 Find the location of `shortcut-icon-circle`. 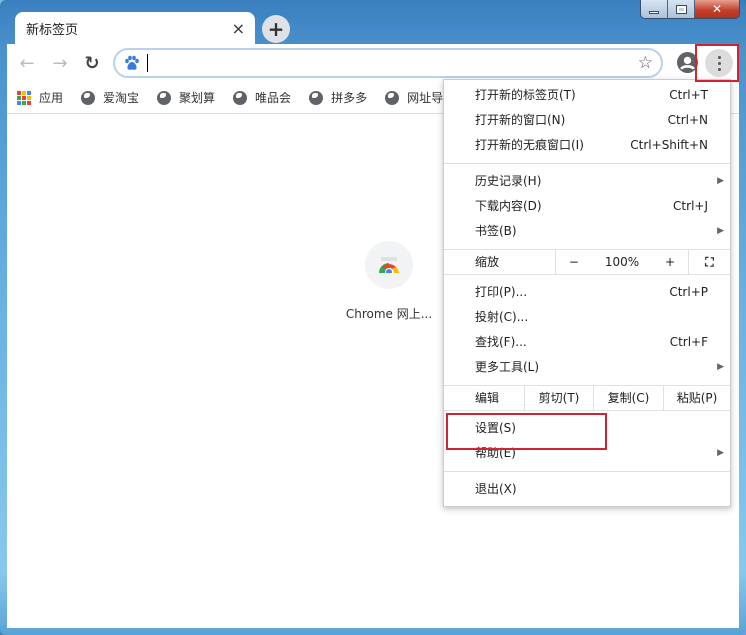

shortcut-icon-circle is located at coordinates (389, 265).